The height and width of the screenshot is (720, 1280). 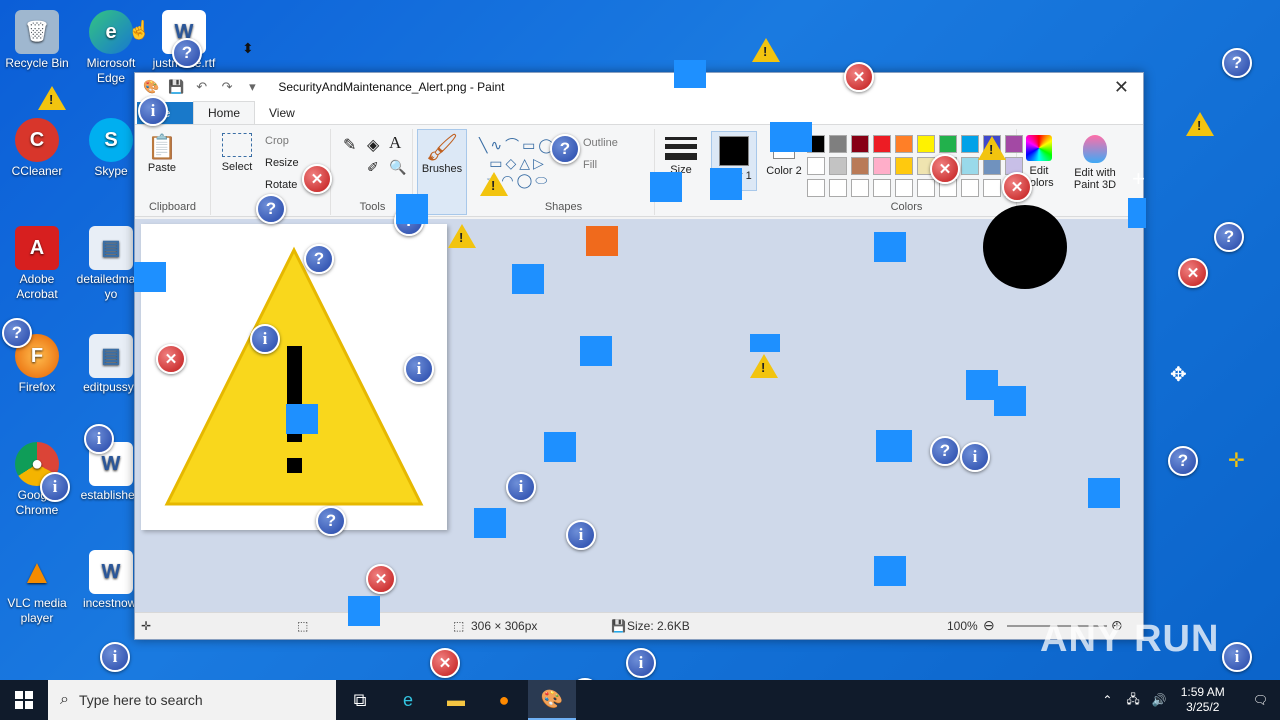 I want to click on undo-icon: ↶, so click(x=202, y=87).